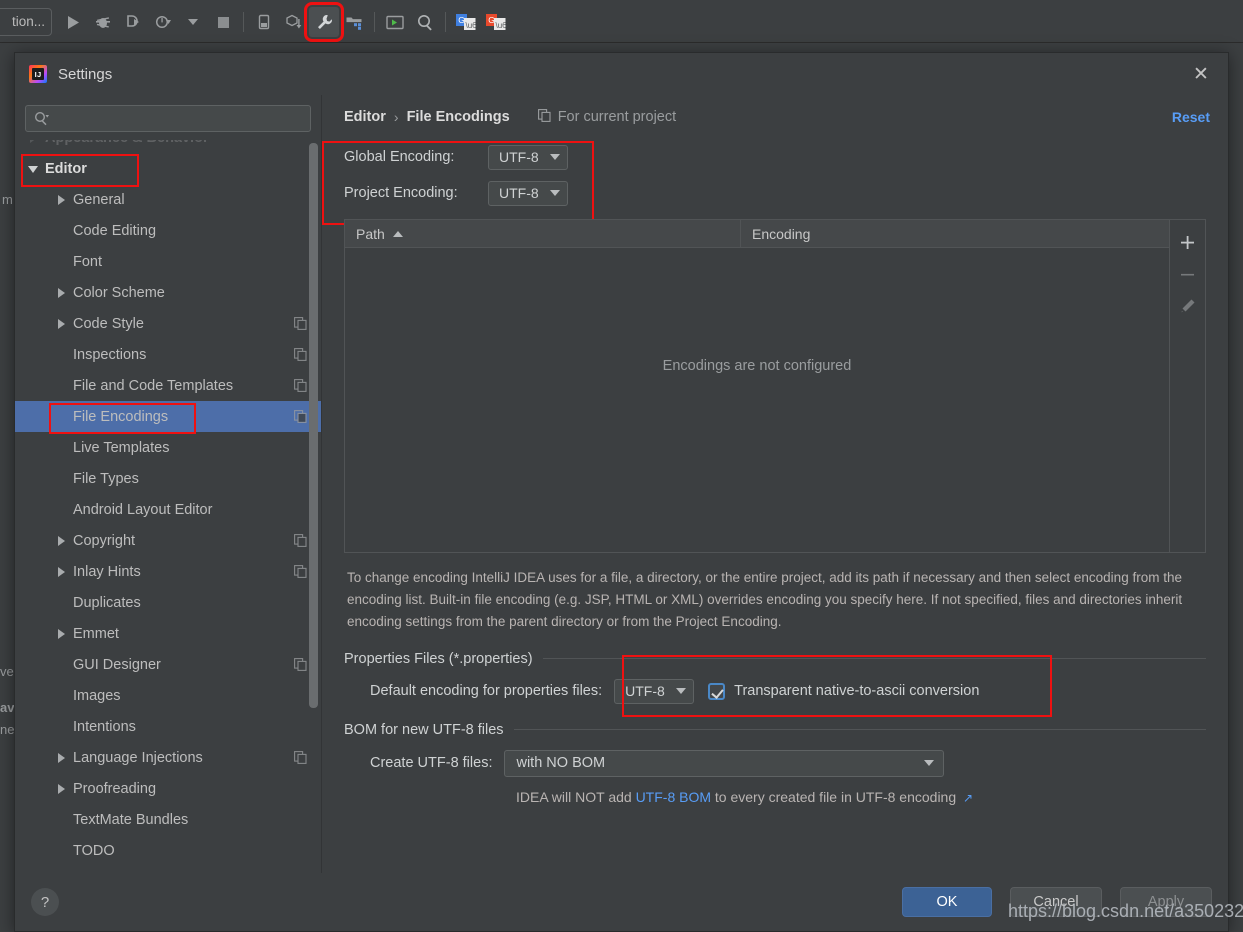  I want to click on apply-button: Apply, so click(1166, 902).